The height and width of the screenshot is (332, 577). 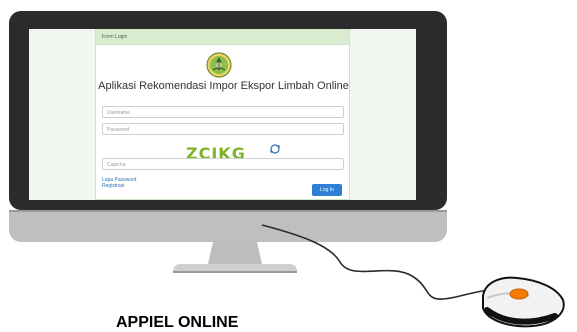 What do you see at coordinates (223, 164) in the screenshot?
I see `captcha-input: Captcha` at bounding box center [223, 164].